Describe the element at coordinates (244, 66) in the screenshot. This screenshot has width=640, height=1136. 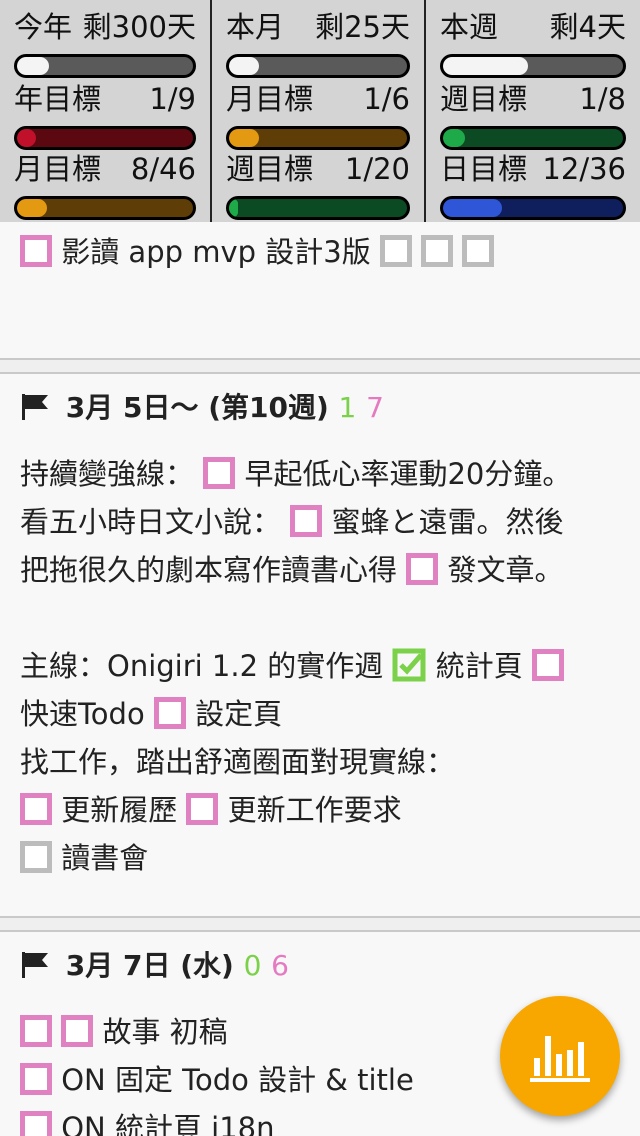
I see `month-progress-fill` at that location.